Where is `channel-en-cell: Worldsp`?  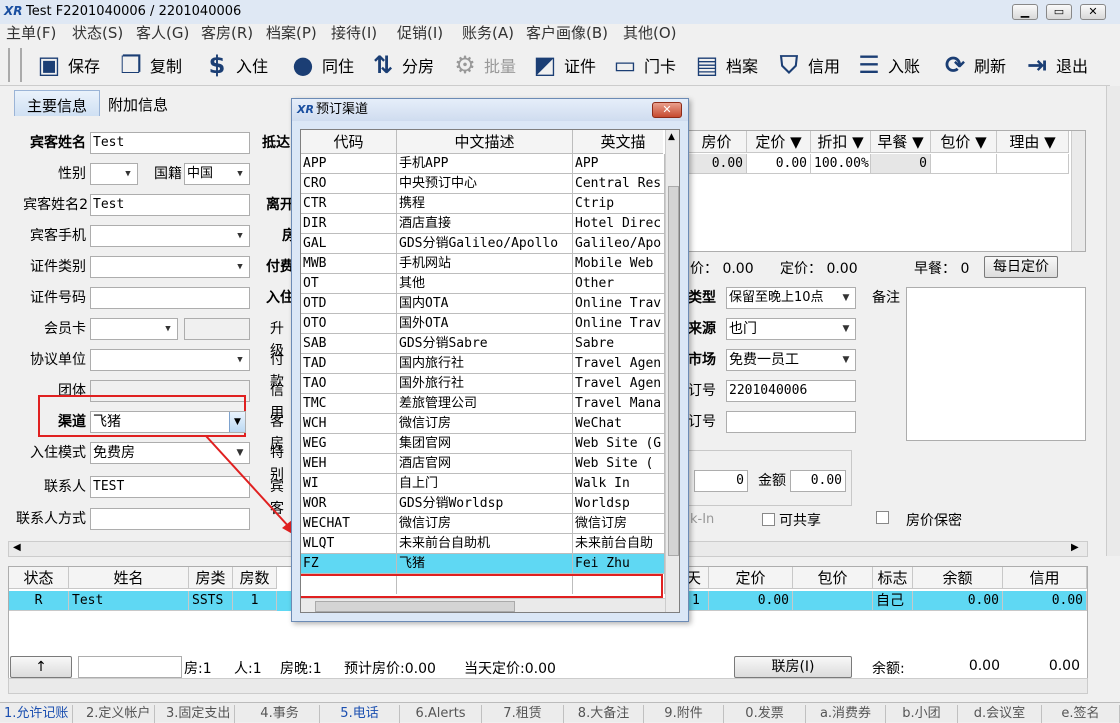
channel-en-cell: Worldsp is located at coordinates (619, 504).